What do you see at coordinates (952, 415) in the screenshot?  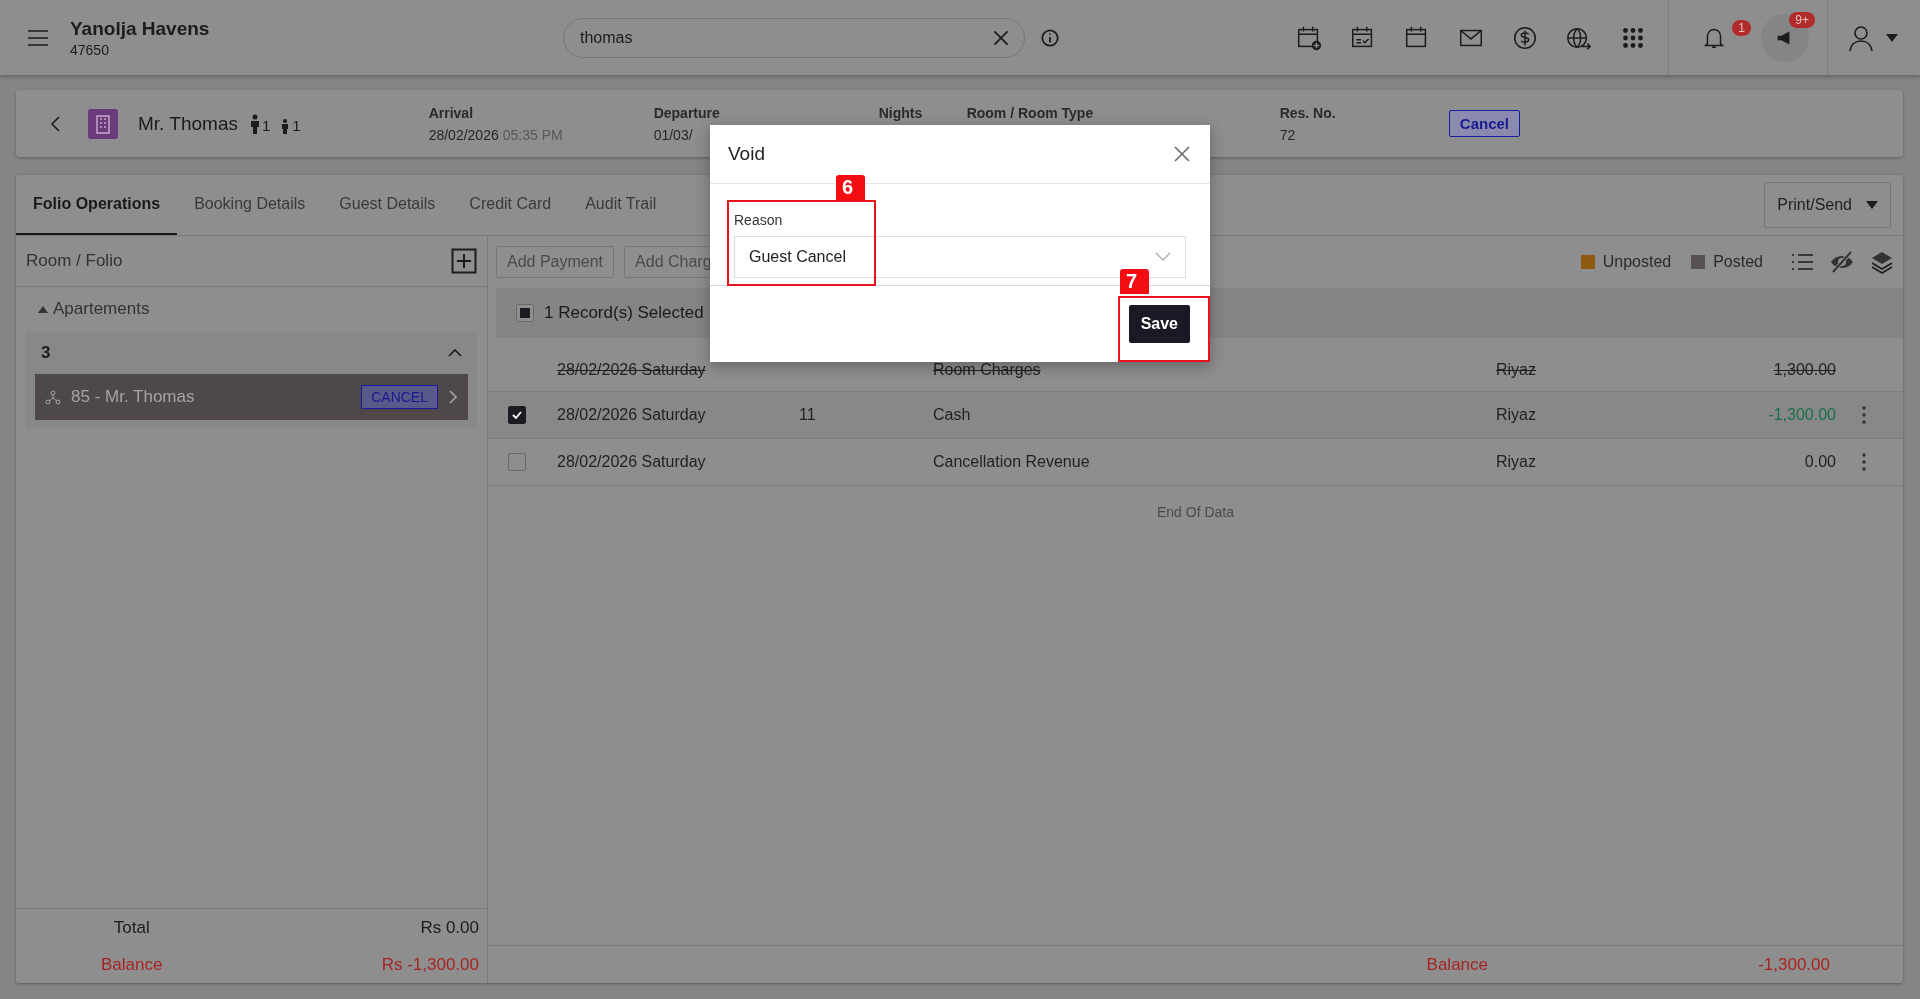 I see `table-cell-text: Cash` at bounding box center [952, 415].